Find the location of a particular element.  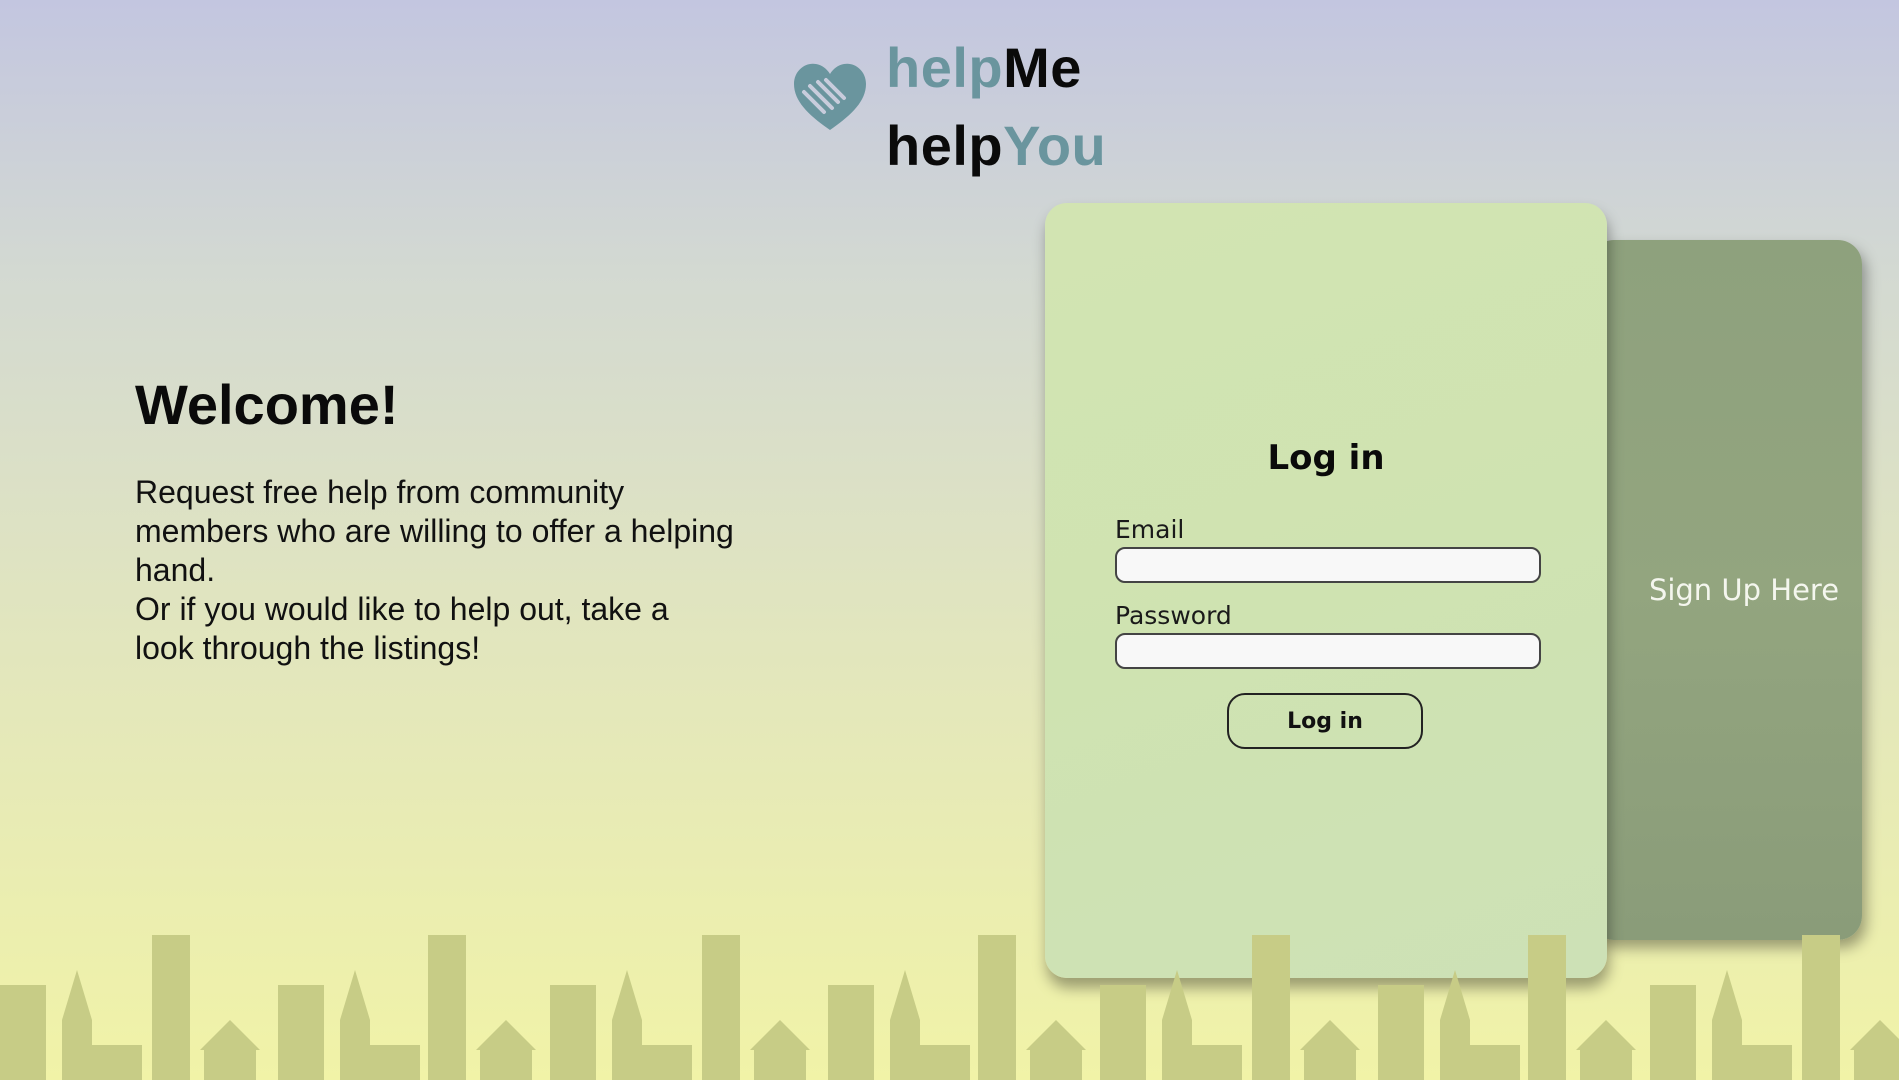

email-field is located at coordinates (1328, 565).